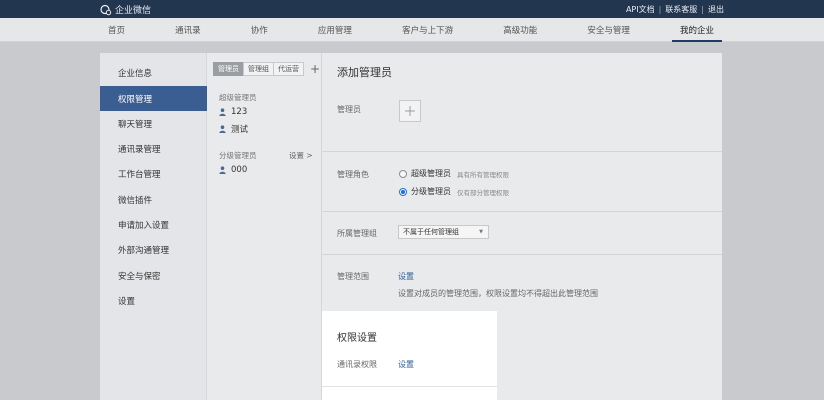  I want to click on list-item: 测试, so click(233, 129).